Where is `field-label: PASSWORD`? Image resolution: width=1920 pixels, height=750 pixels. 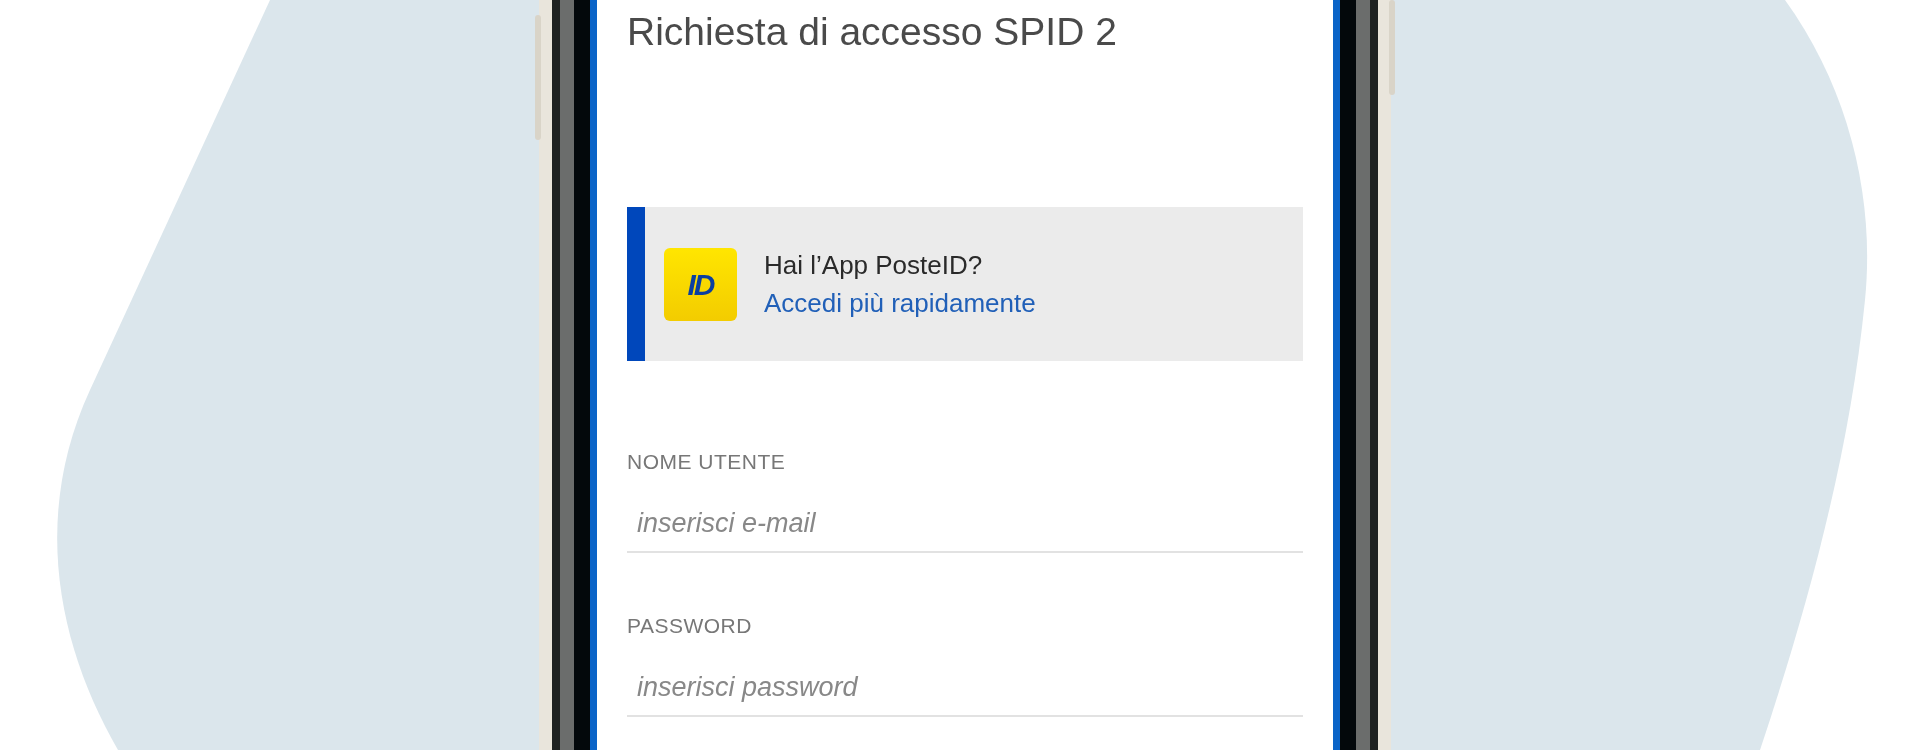
field-label: PASSWORD is located at coordinates (690, 626).